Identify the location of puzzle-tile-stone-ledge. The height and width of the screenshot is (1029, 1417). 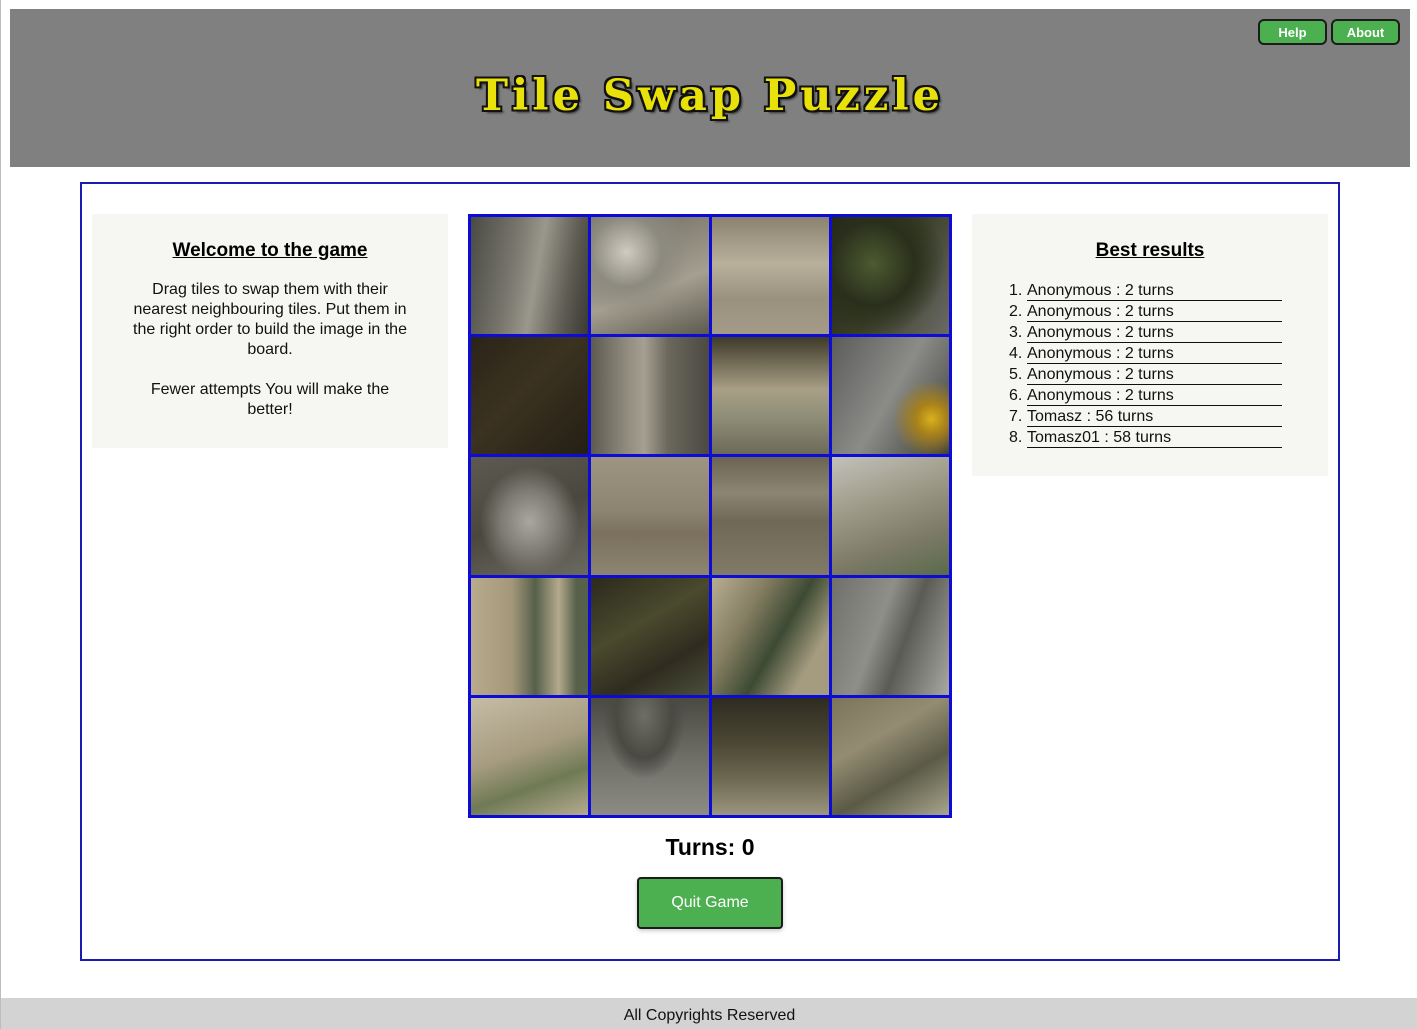
(770, 516).